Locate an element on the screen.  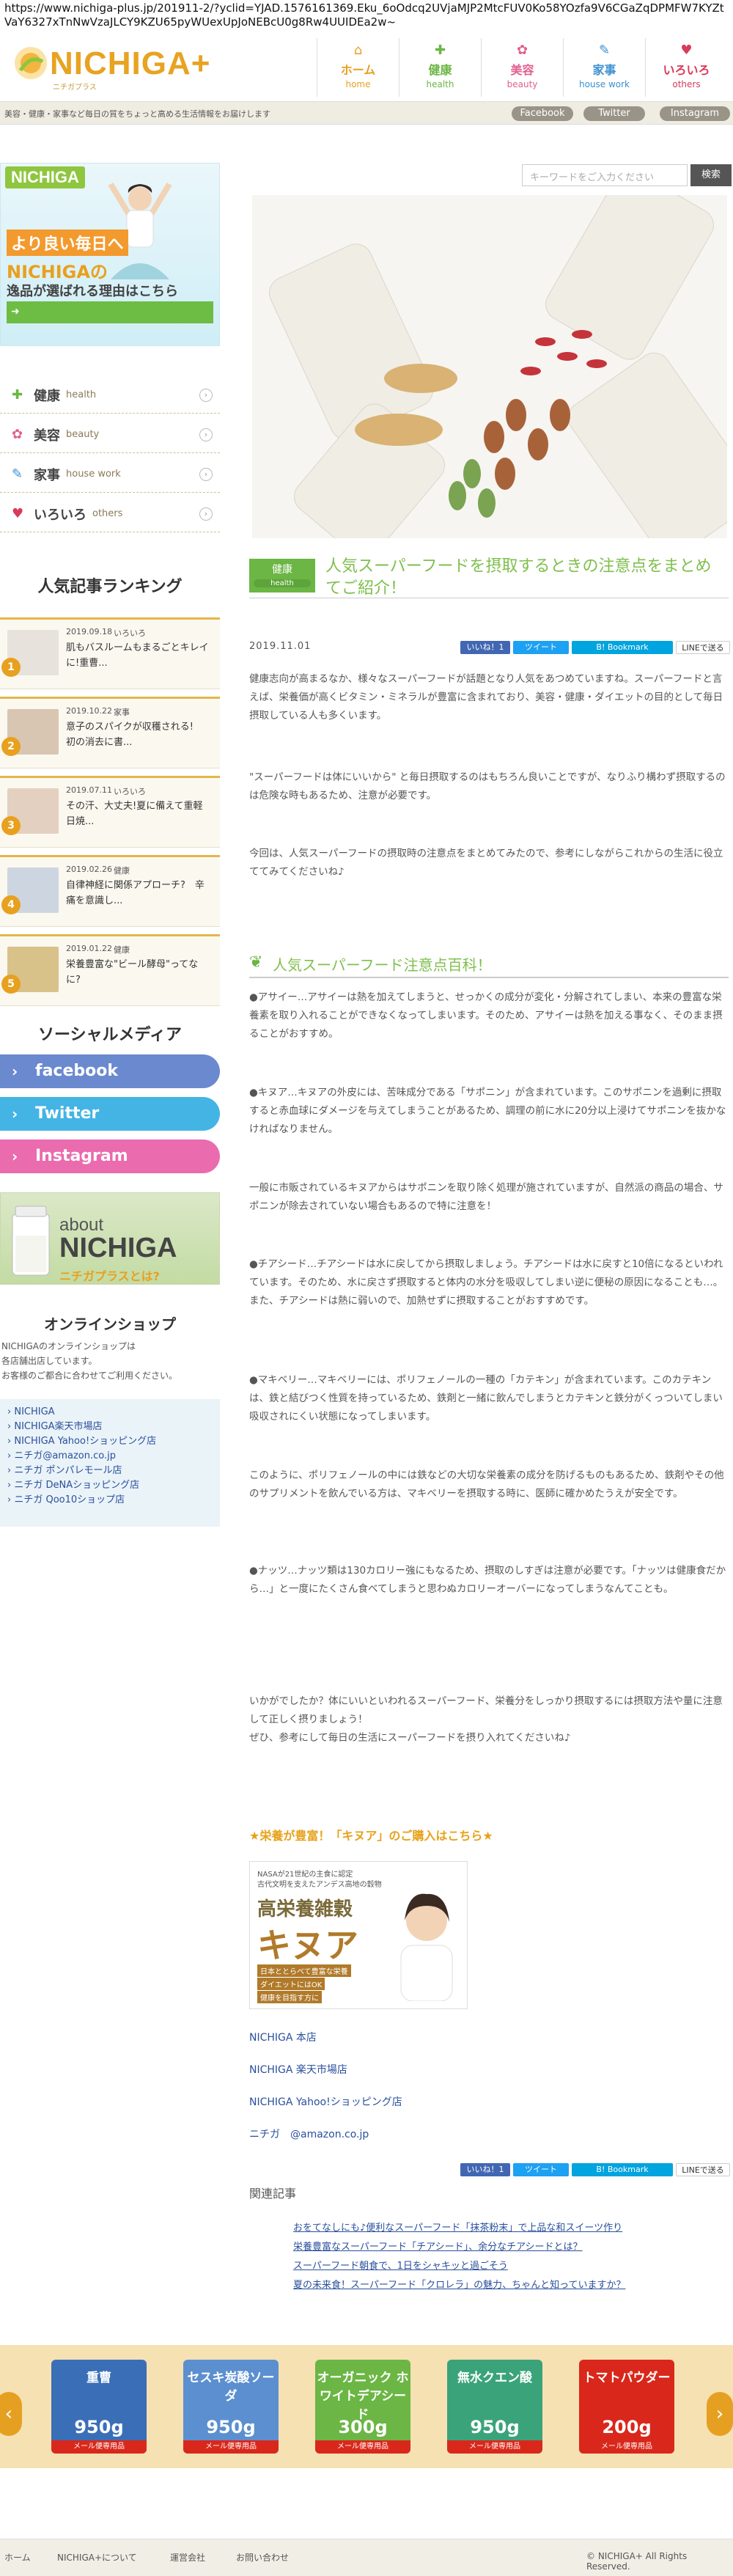
shop-list-link: › NICHIGA is located at coordinates (110, 1413).